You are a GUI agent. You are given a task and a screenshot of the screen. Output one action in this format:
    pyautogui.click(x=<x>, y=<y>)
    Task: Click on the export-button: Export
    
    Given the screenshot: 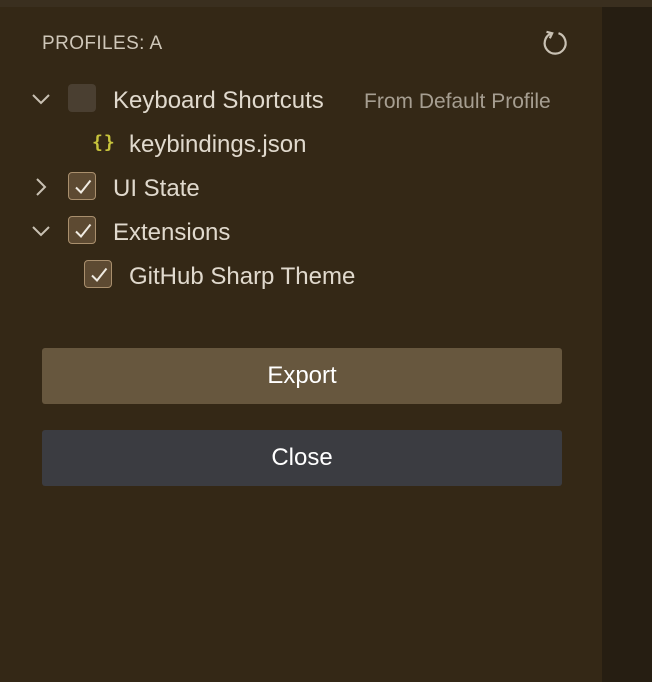 What is the action you would take?
    pyautogui.click(x=302, y=376)
    